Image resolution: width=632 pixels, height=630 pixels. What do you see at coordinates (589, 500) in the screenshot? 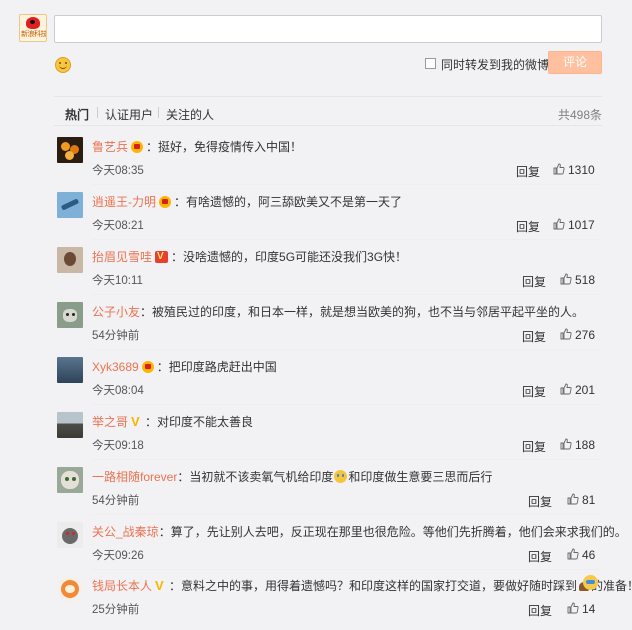
I see `like-count: 81` at bounding box center [589, 500].